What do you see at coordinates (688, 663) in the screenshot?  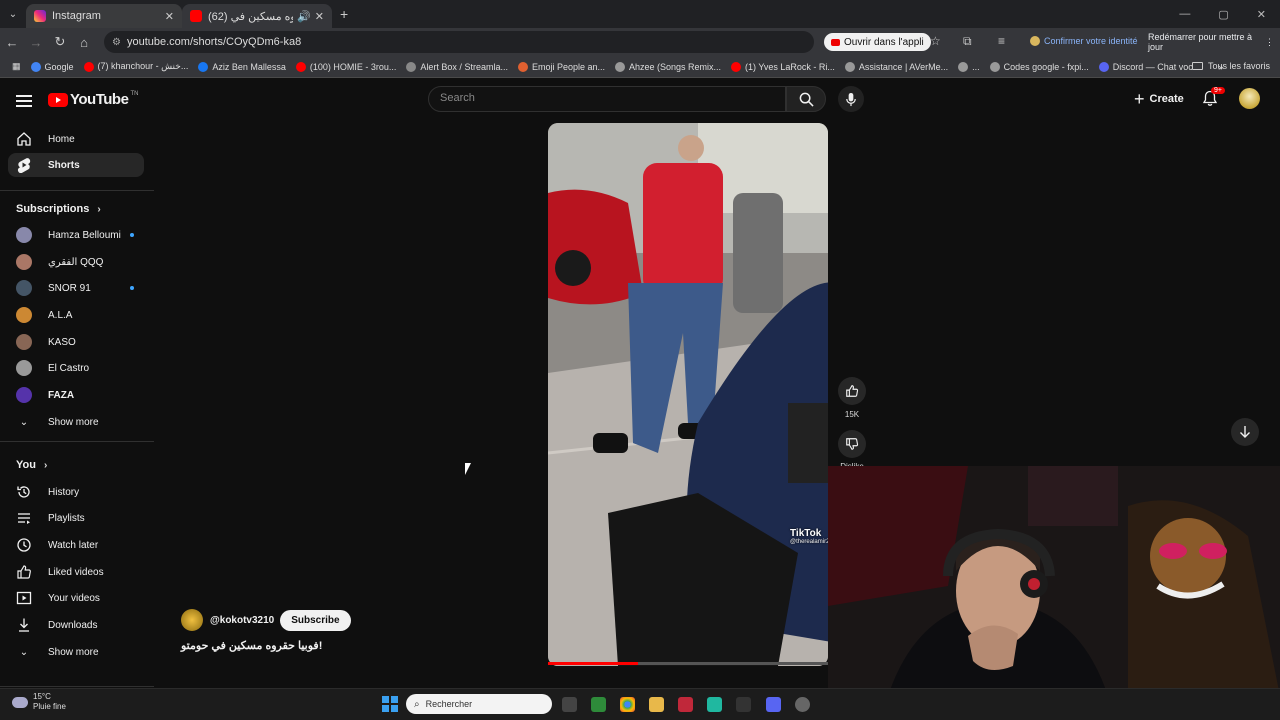 I see `video-progress-bar` at bounding box center [688, 663].